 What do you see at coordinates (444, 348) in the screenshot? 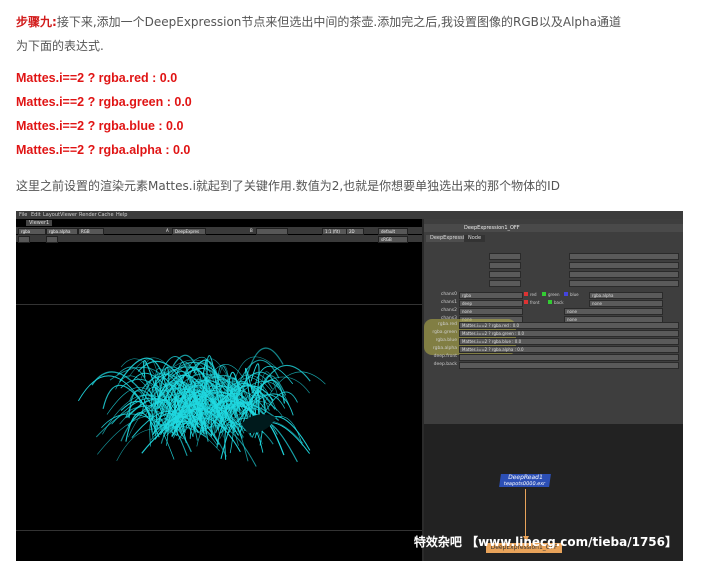
I see `expr-label-alpha: rgba.alpha` at bounding box center [444, 348].